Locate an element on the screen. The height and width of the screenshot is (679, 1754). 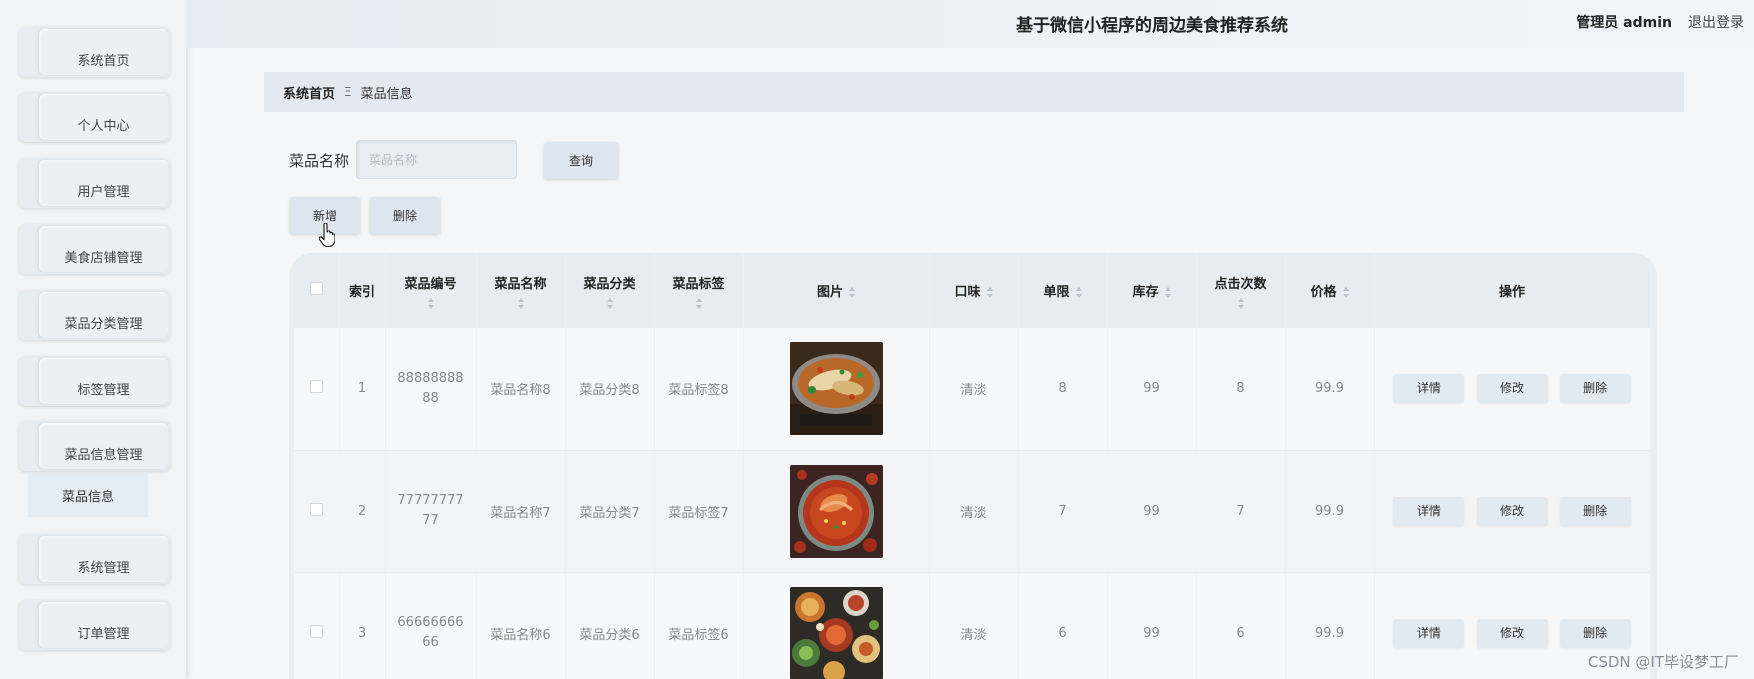
cell-index: 2 is located at coordinates (362, 511).